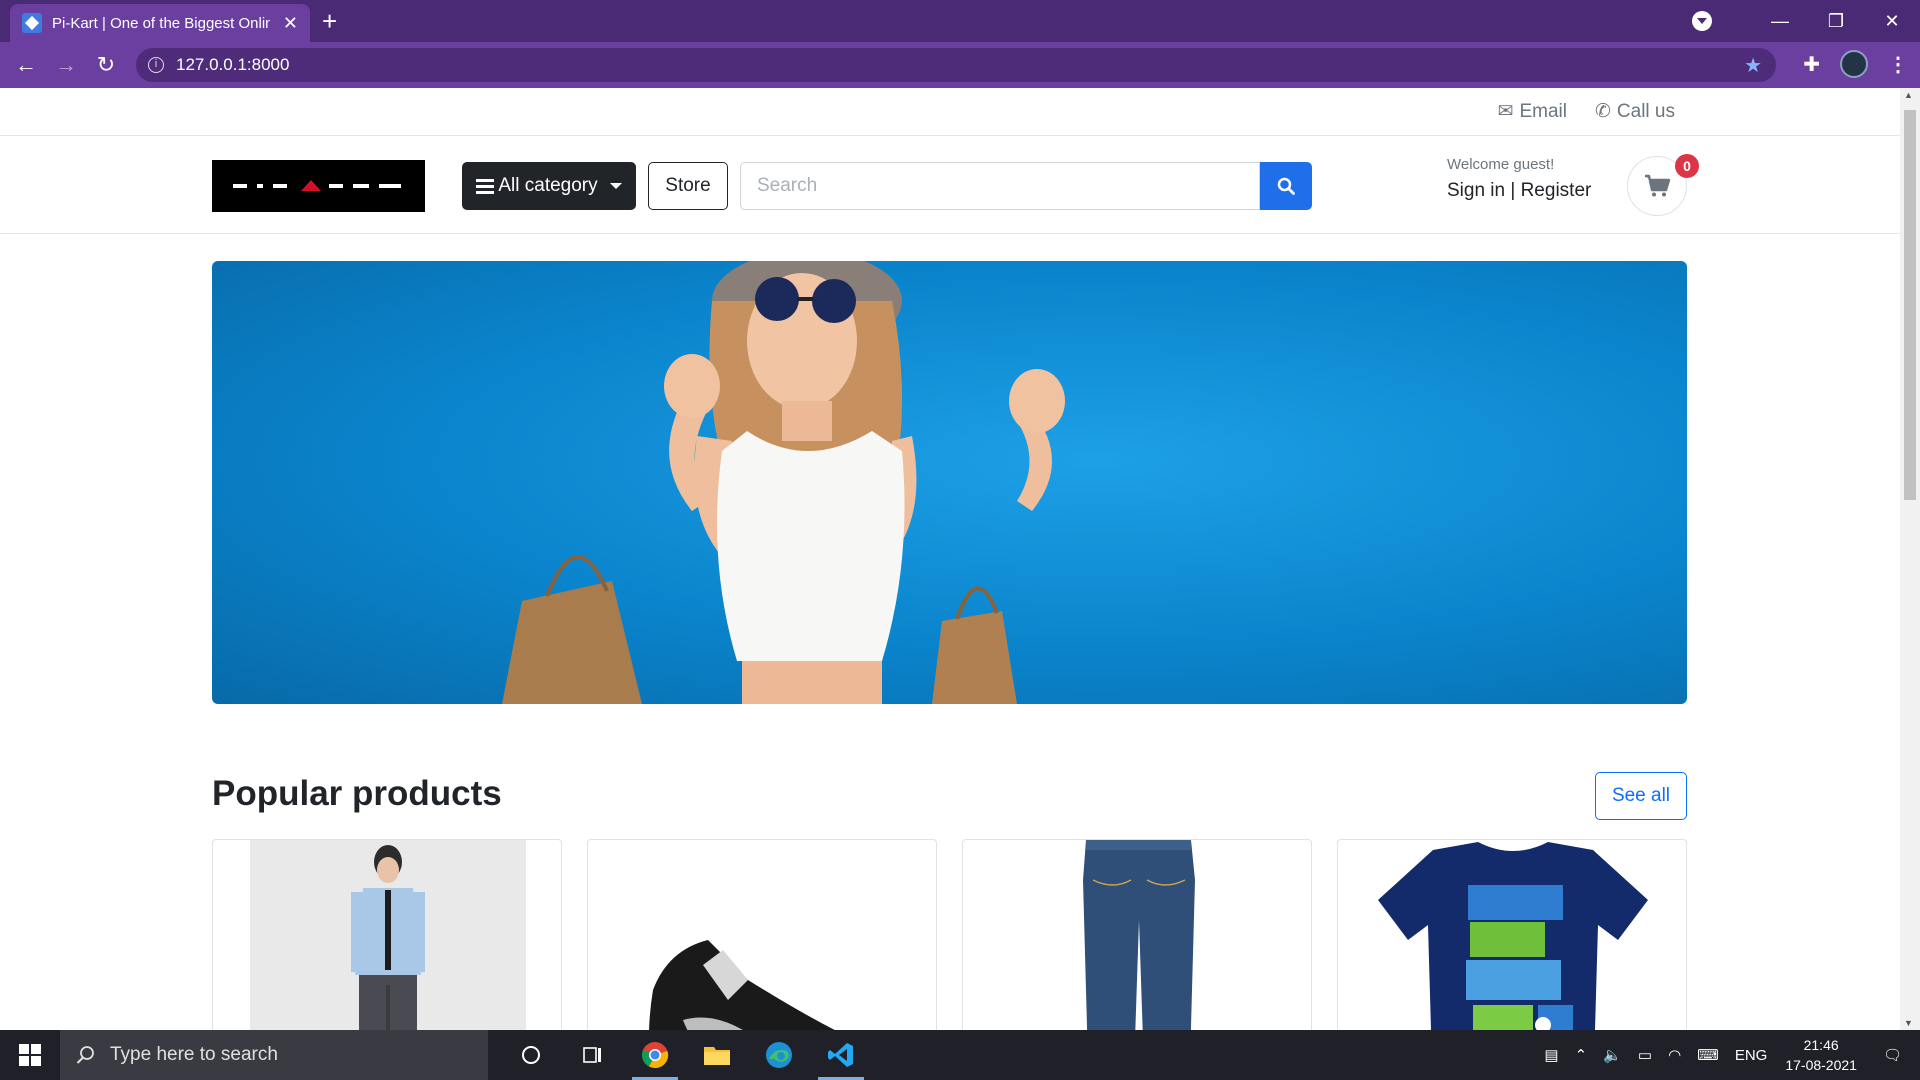  I want to click on wifi-icon: ◠, so click(1674, 1055).